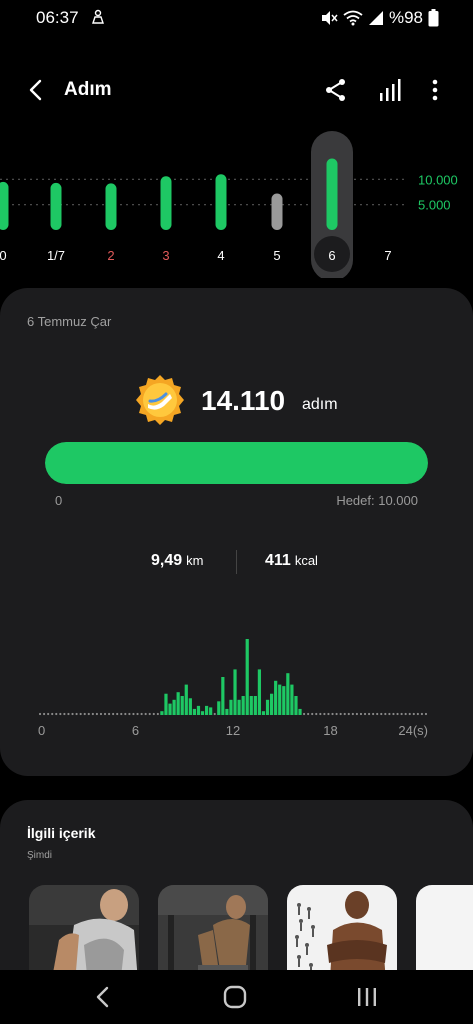 This screenshot has width=473, height=1024. I want to click on weekly-day-label: 0, so click(3, 255).